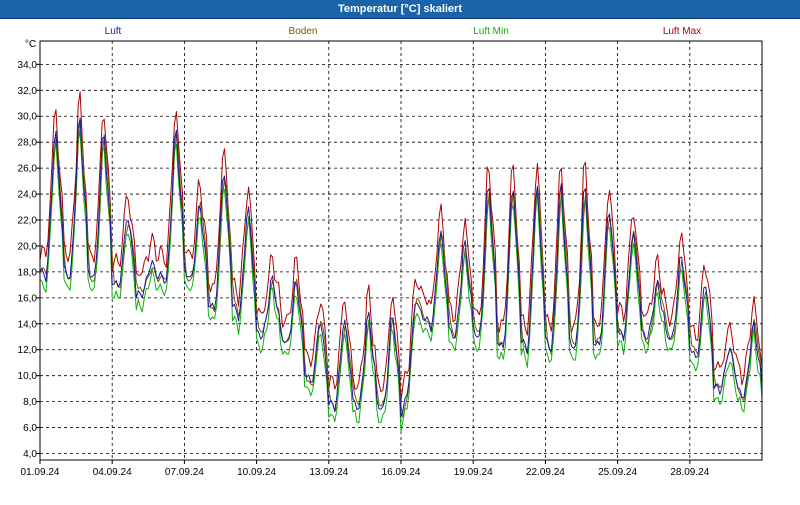  Describe the element at coordinates (689, 472) in the screenshot. I see `x-tick-label: 28.09.24` at that location.